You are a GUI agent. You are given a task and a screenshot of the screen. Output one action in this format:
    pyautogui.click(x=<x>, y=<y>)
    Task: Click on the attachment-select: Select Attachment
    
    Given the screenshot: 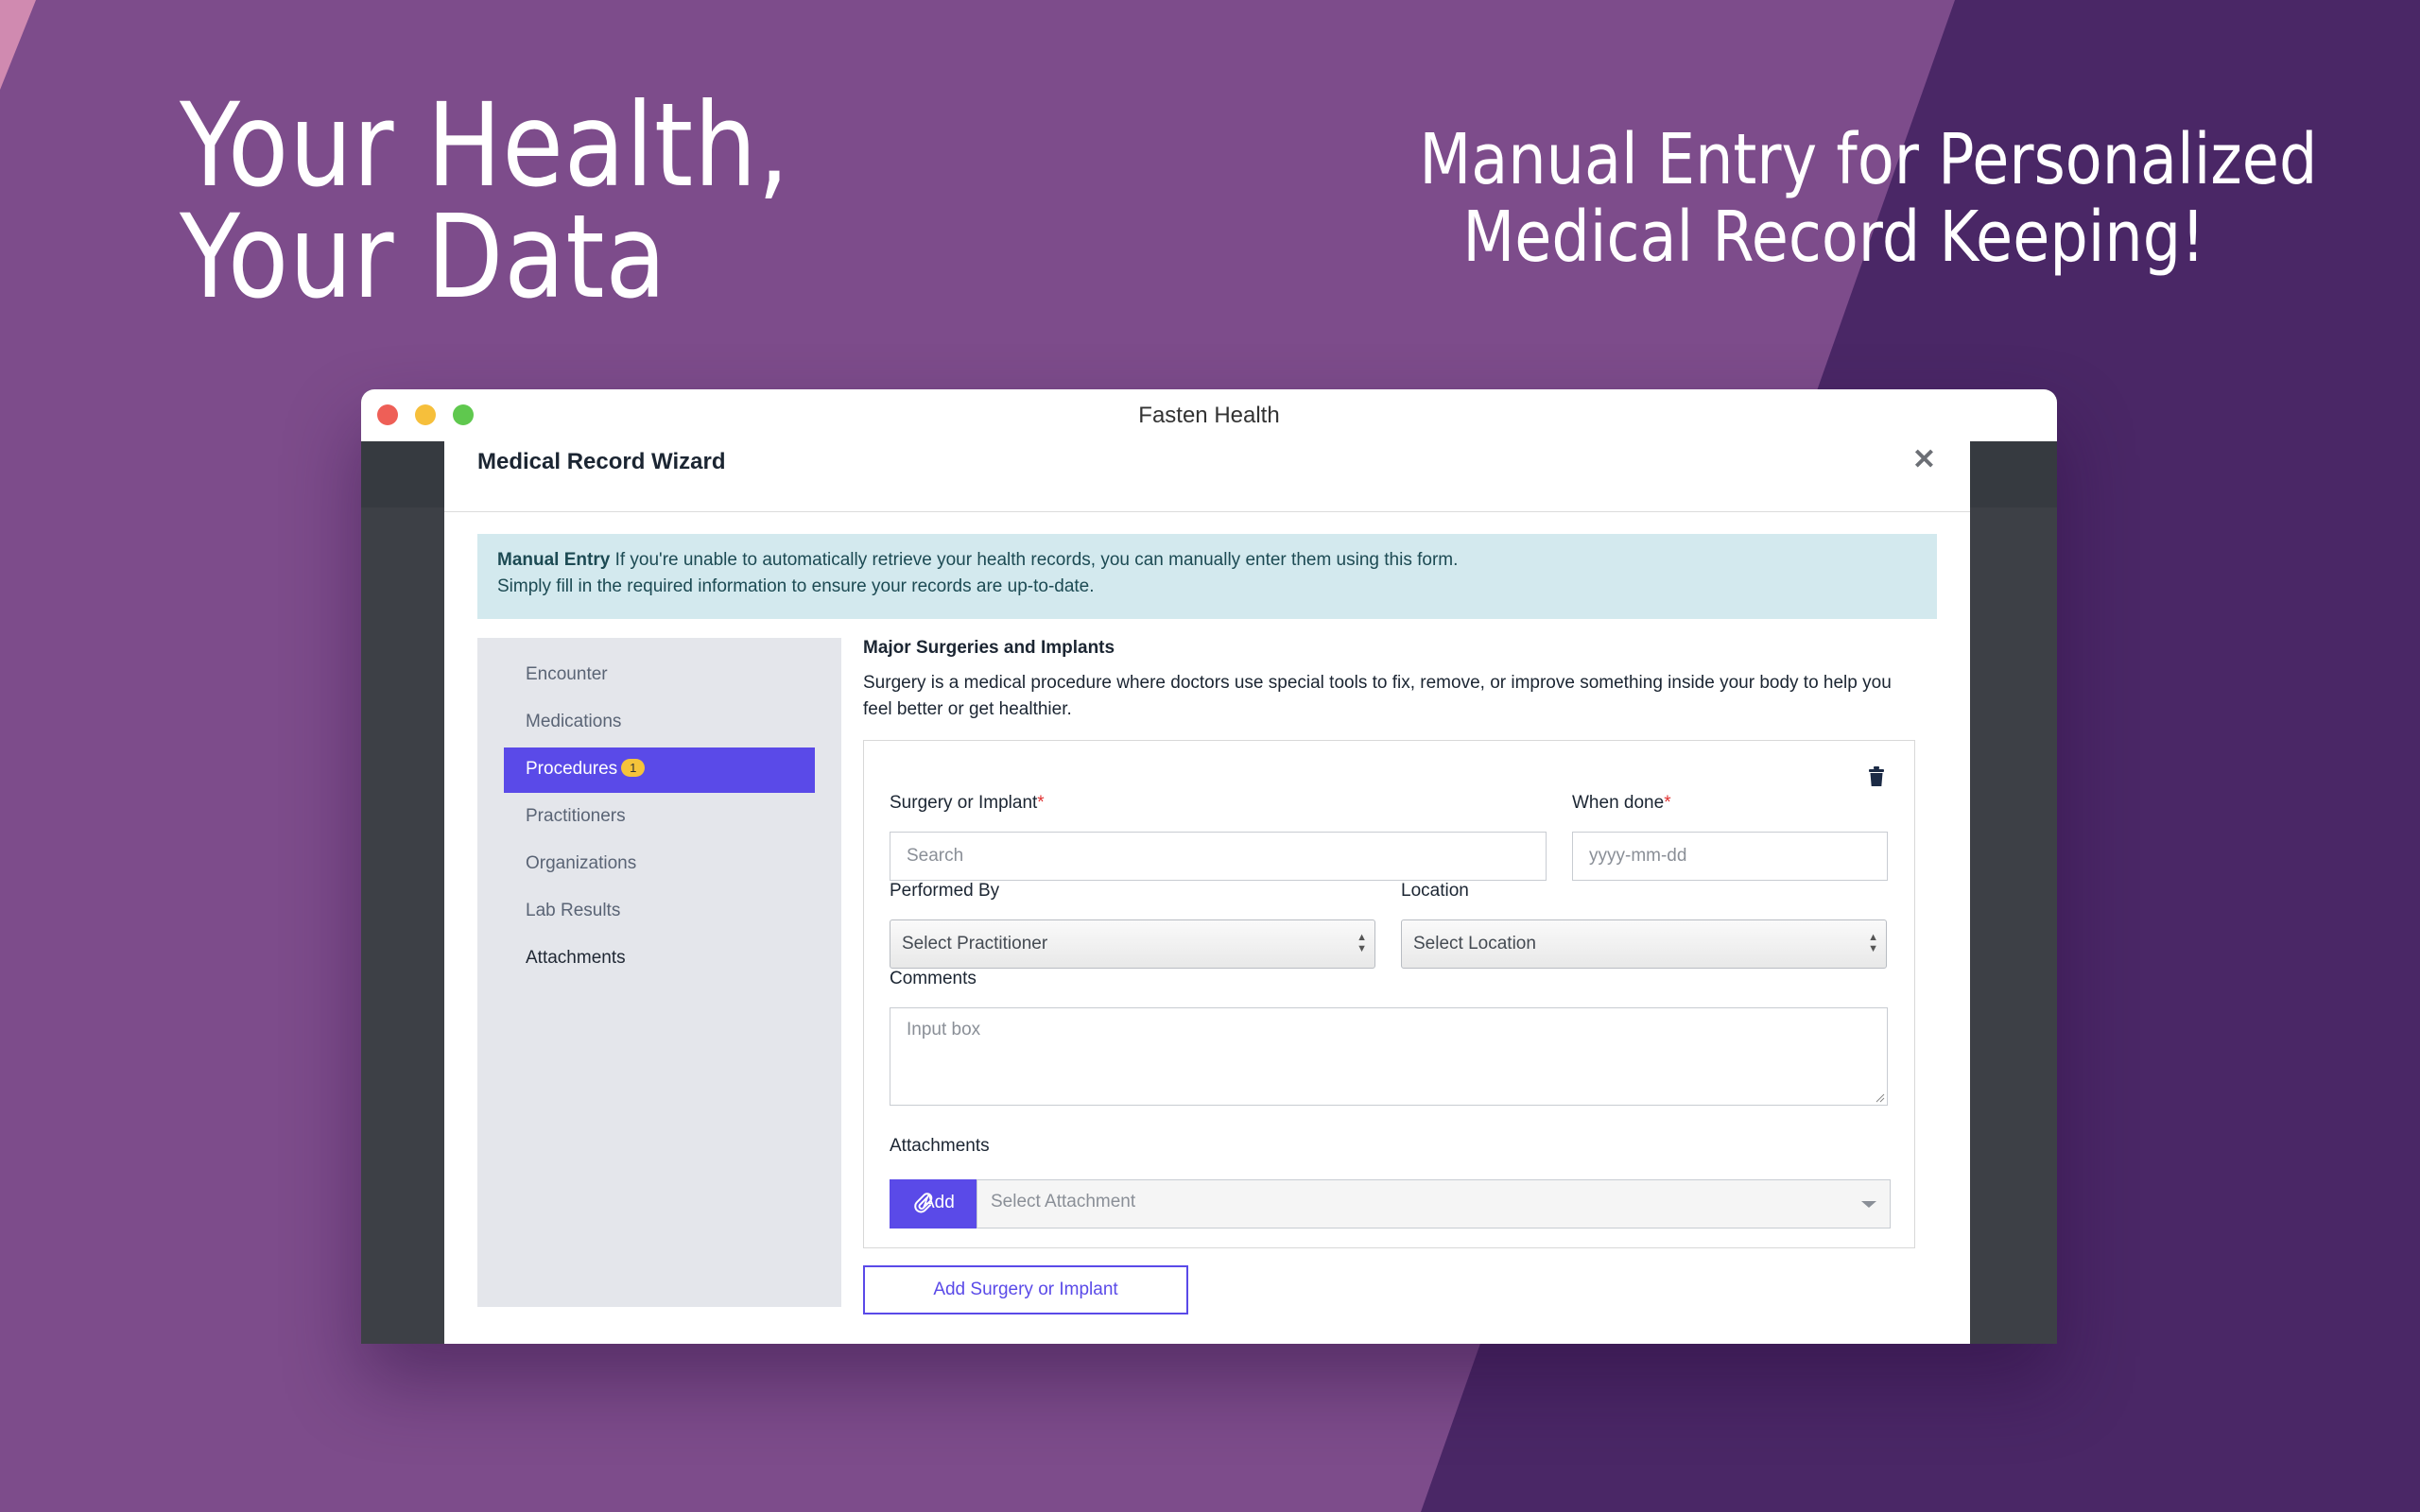 What is the action you would take?
    pyautogui.click(x=1434, y=1203)
    